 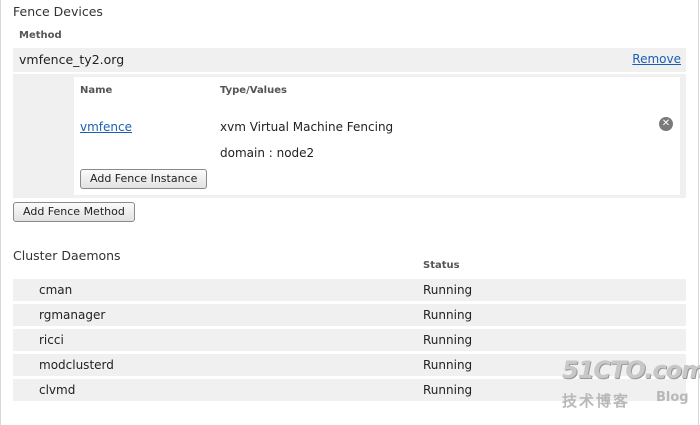 I want to click on site-watermark: 51CTO.com 技术博客 Blog, so click(x=631, y=386).